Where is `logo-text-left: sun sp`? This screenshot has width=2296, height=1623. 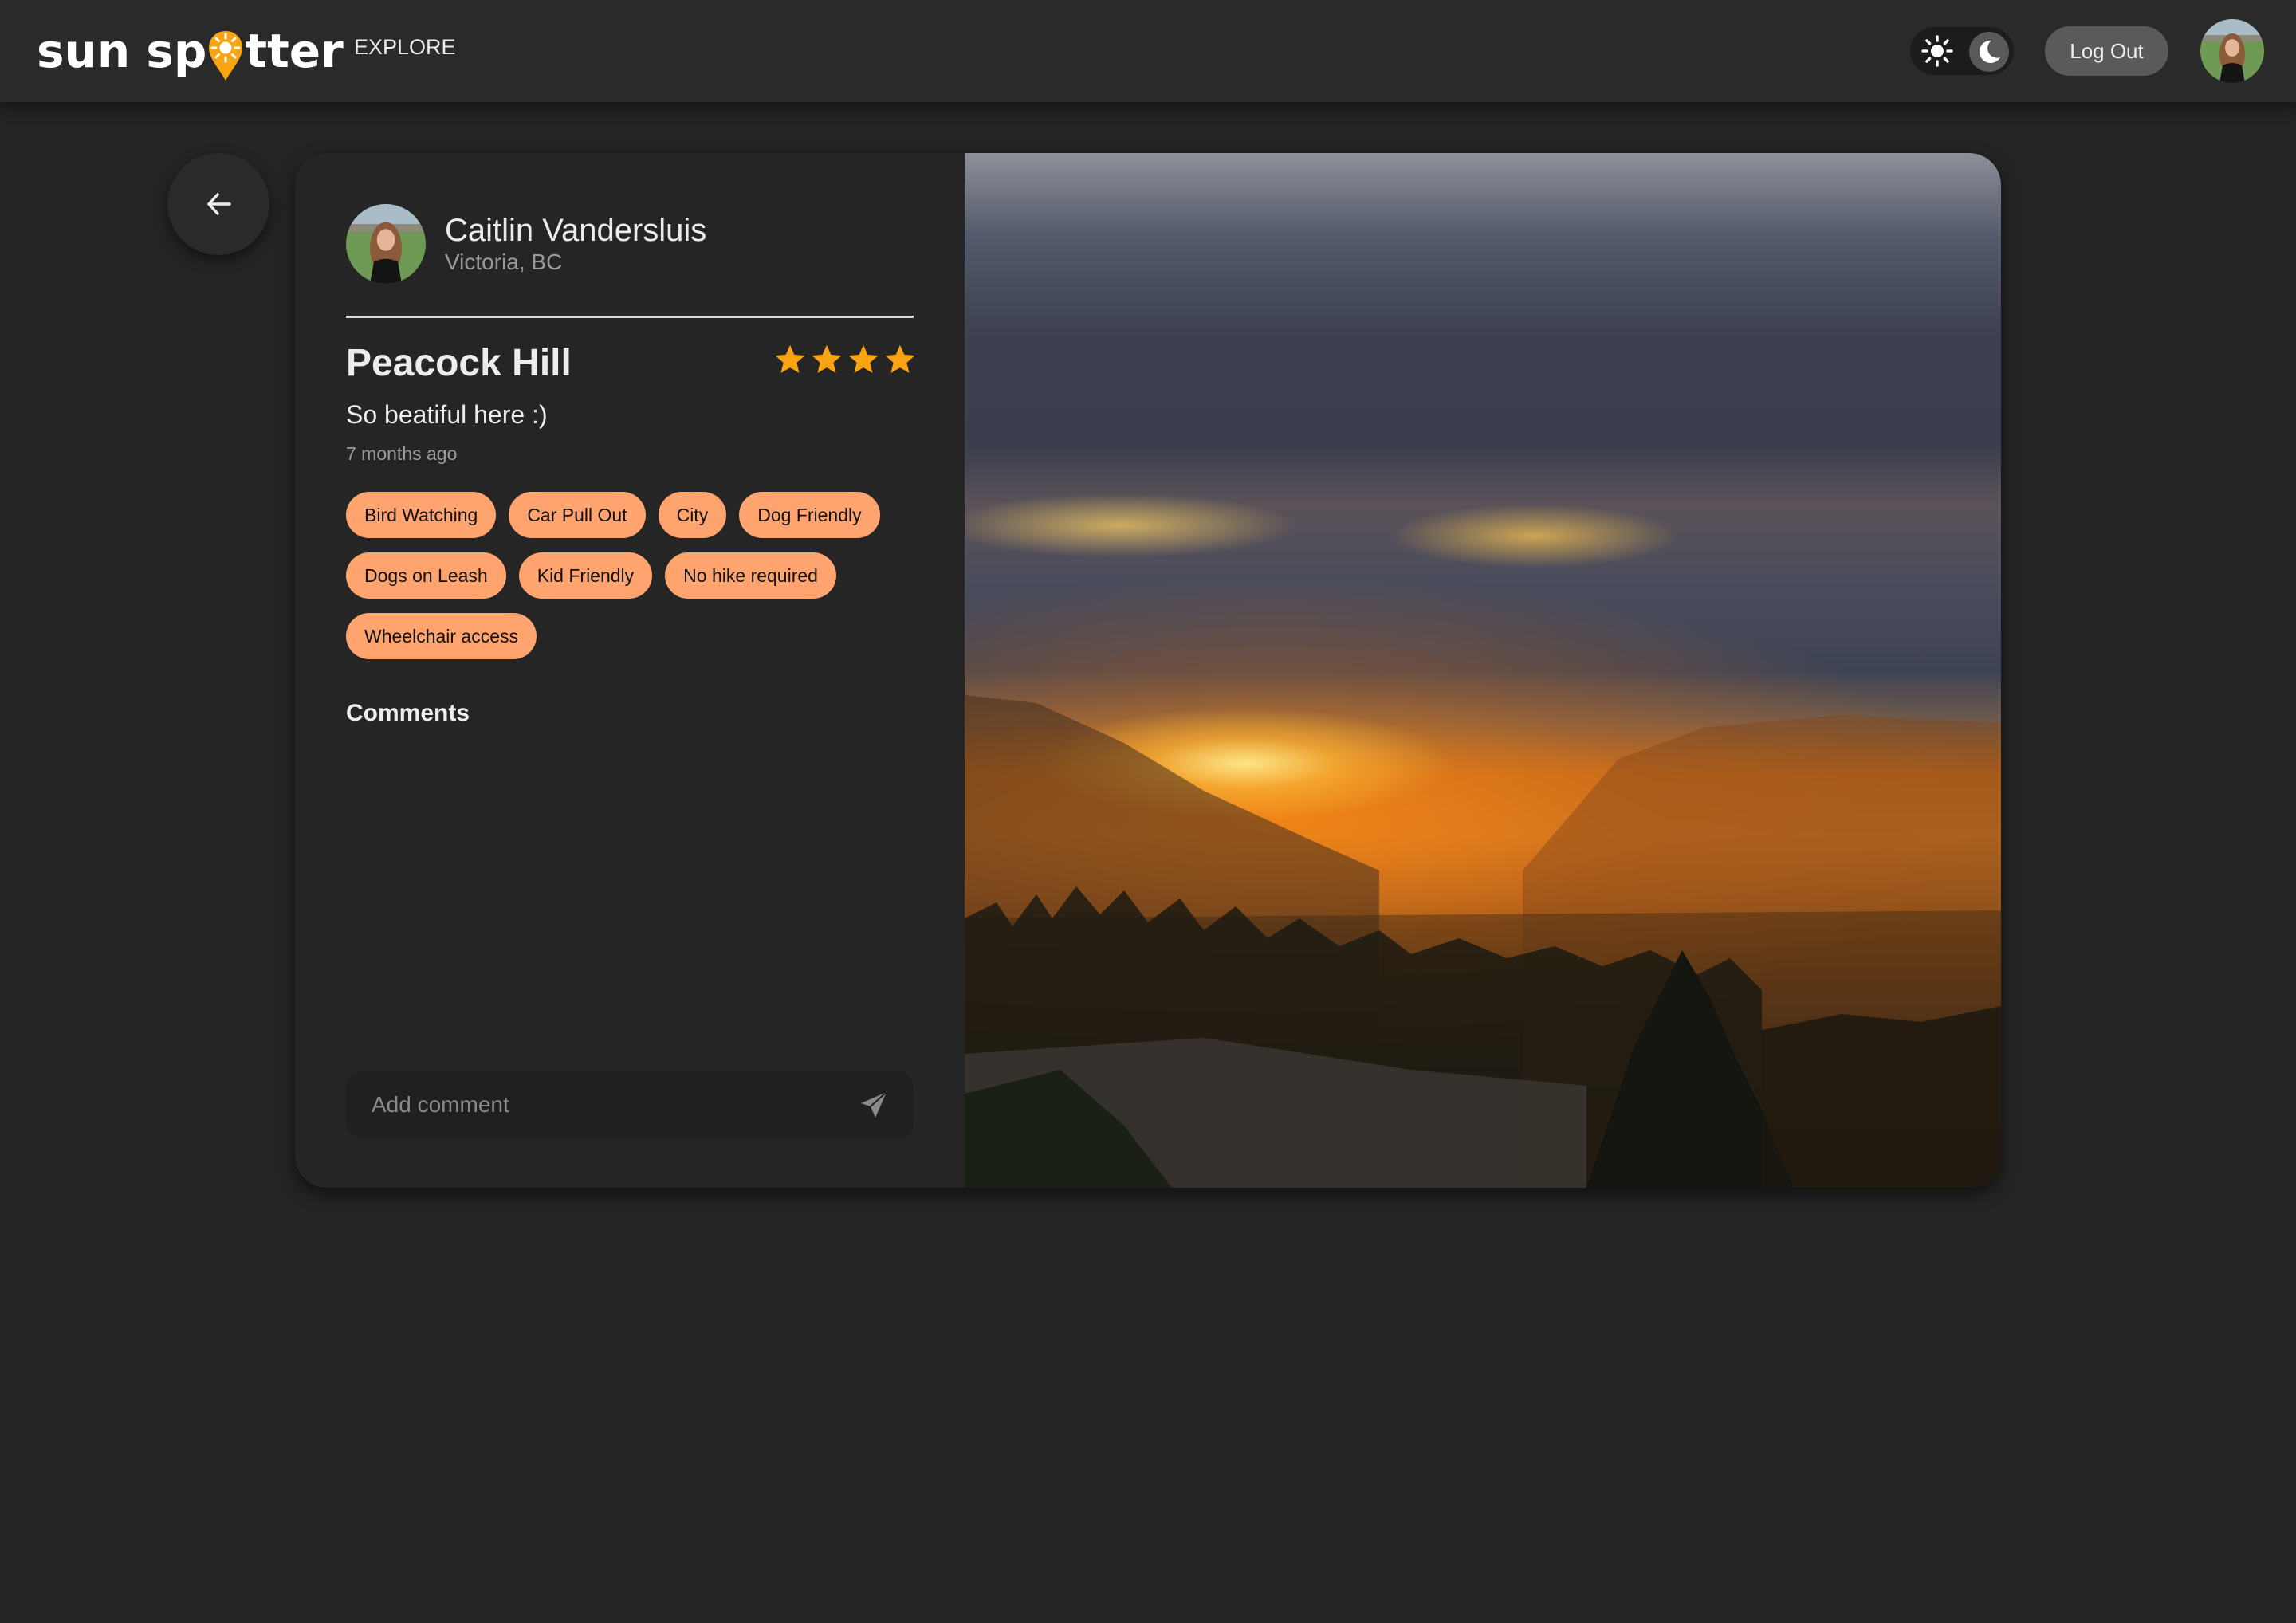 logo-text-left: sun sp is located at coordinates (122, 51).